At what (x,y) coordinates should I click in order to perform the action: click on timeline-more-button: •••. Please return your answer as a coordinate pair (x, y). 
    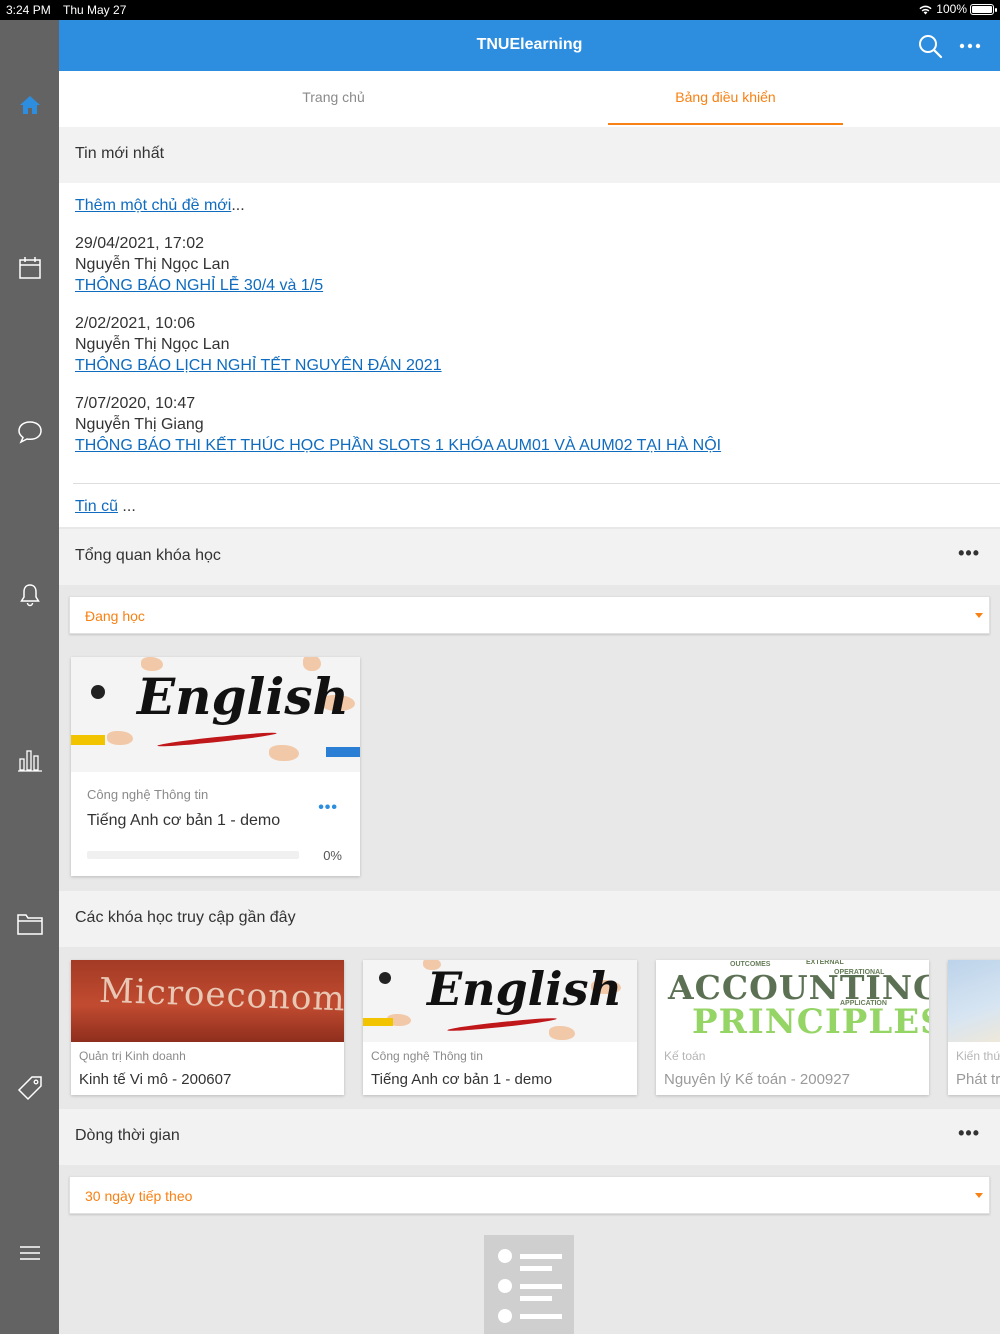
    Looking at the image, I should click on (969, 1133).